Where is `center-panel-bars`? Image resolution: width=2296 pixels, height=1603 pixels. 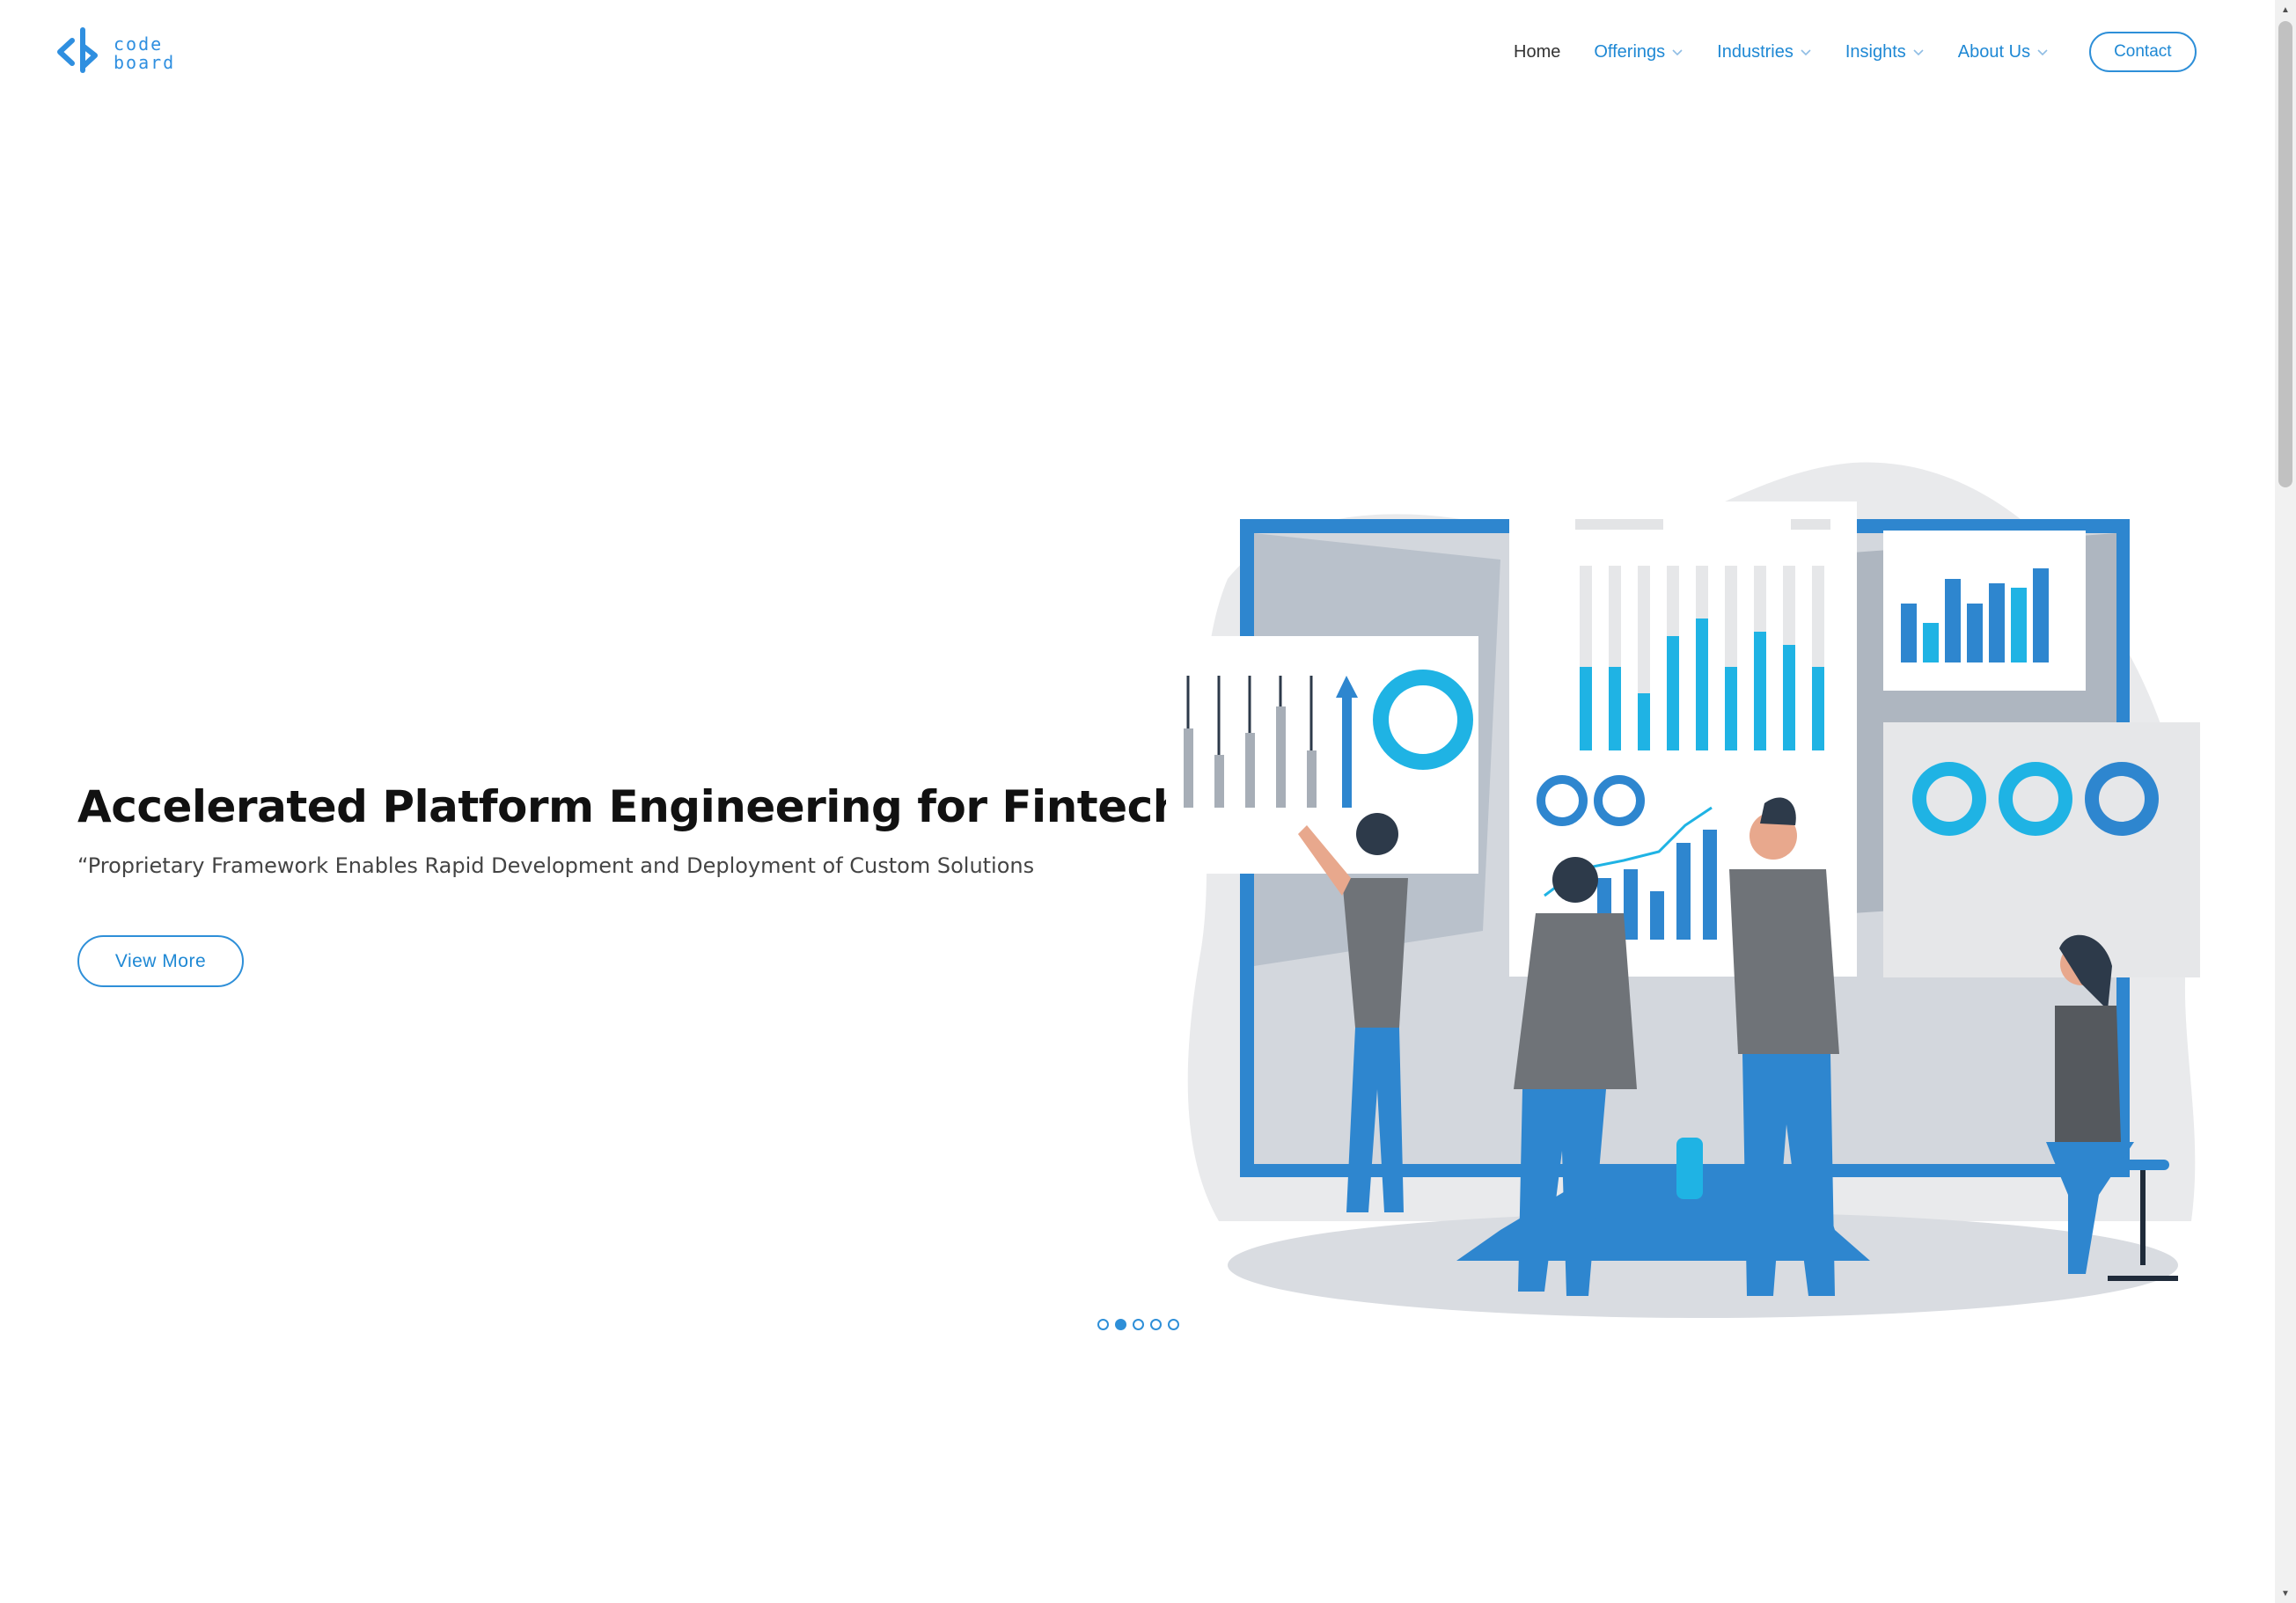 center-panel-bars is located at coordinates (1702, 658).